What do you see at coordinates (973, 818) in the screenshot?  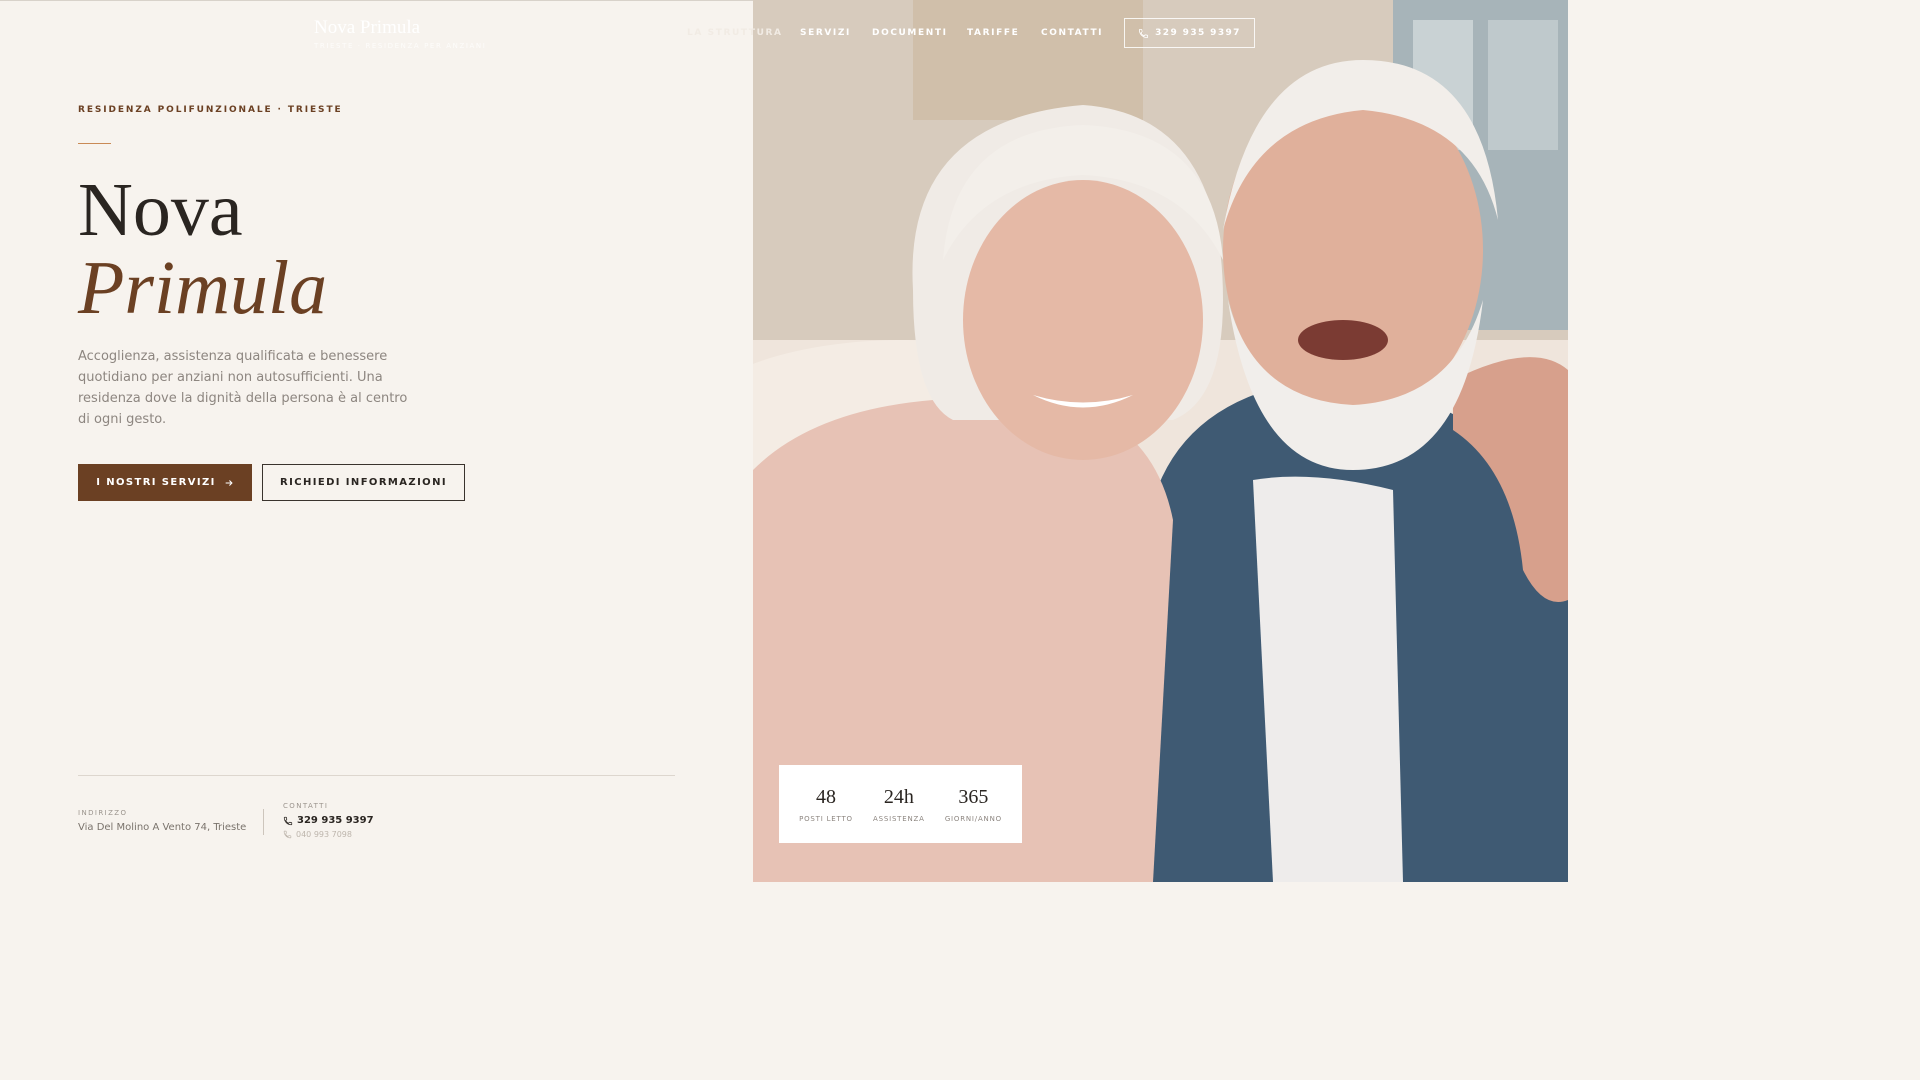 I see `stat-label: GIORNI/ANNO` at bounding box center [973, 818].